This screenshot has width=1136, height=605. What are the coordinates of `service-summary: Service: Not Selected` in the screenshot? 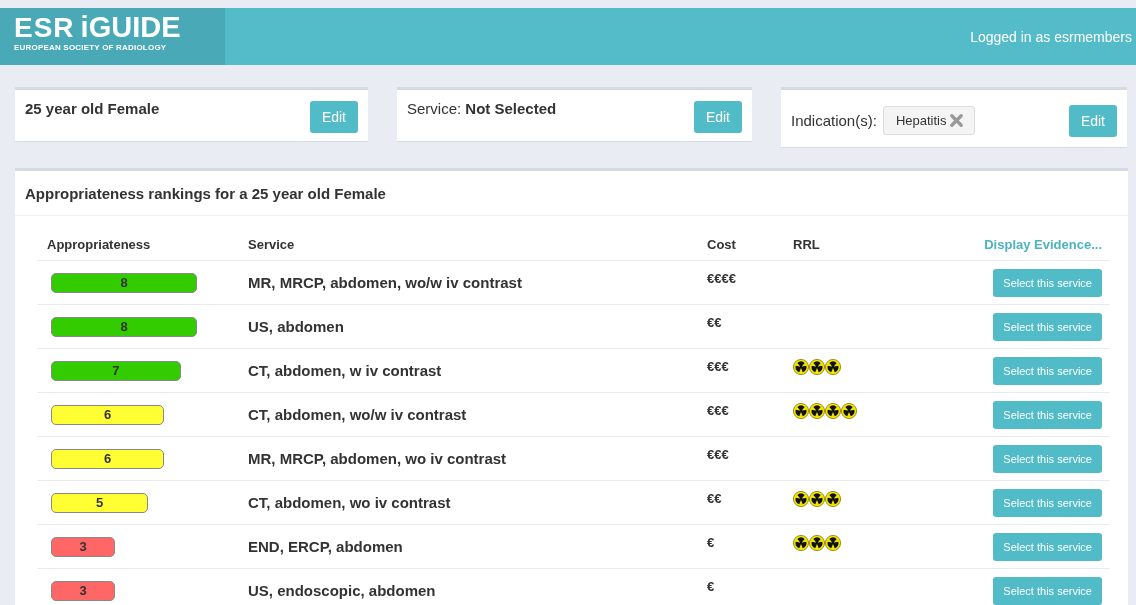 It's located at (482, 108).